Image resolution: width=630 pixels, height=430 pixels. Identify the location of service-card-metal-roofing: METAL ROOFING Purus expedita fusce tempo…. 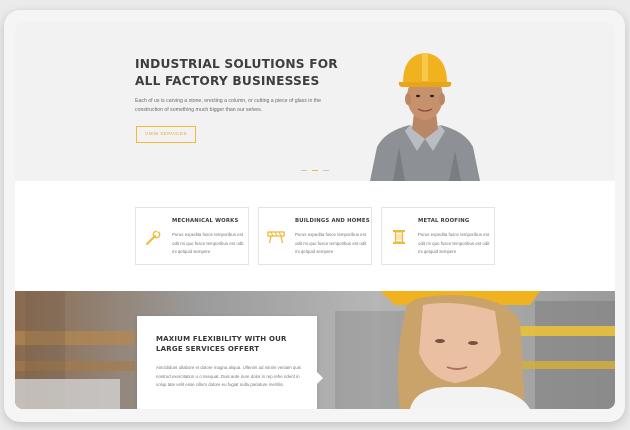
(438, 236).